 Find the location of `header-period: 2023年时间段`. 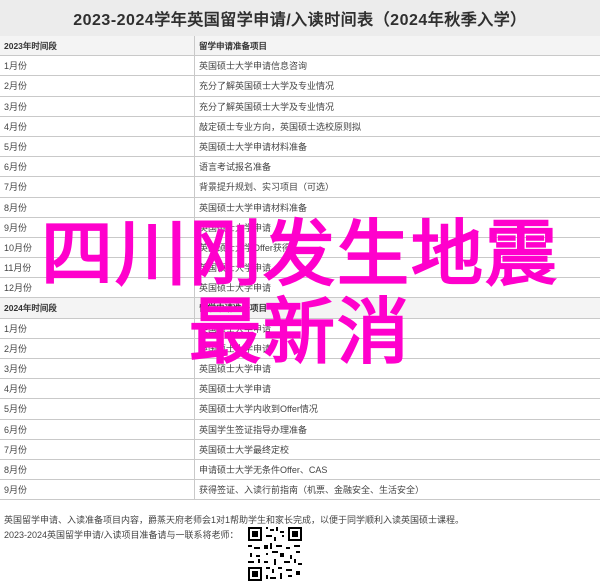

header-period: 2023年时间段 is located at coordinates (97, 46).